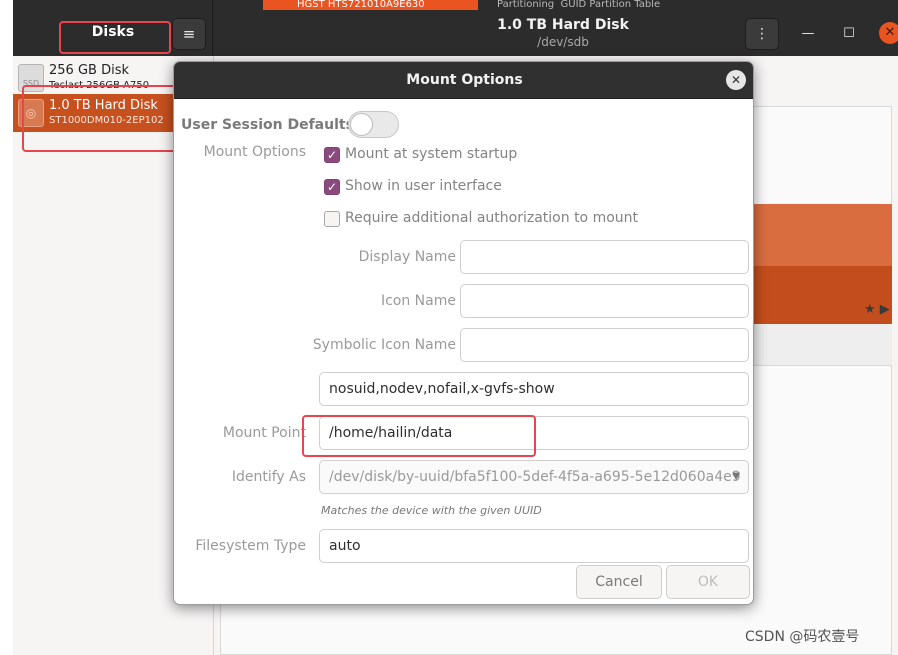  What do you see at coordinates (604, 345) in the screenshot?
I see `symbolic-icon-name-field` at bounding box center [604, 345].